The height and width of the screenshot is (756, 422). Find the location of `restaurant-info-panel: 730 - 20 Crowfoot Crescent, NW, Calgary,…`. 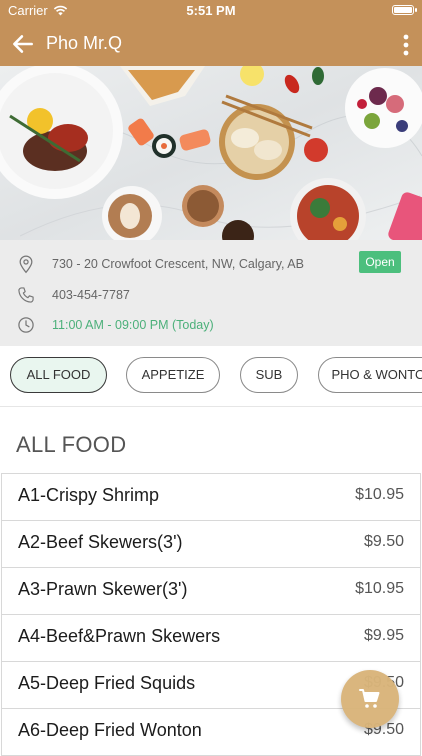

restaurant-info-panel: 730 - 20 Crowfoot Crescent, NW, Calgary,… is located at coordinates (211, 293).